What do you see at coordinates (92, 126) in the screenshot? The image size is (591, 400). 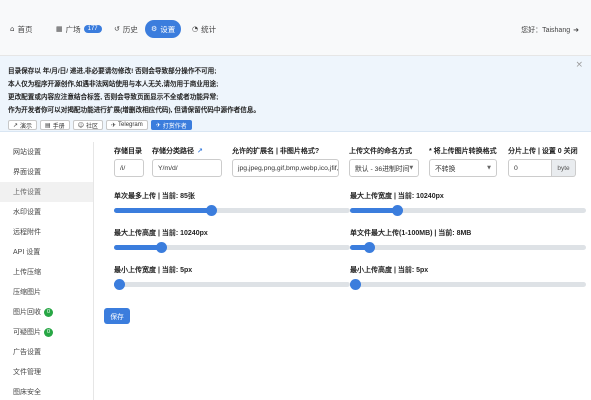 I see `community-link-label: 社区` at bounding box center [92, 126].